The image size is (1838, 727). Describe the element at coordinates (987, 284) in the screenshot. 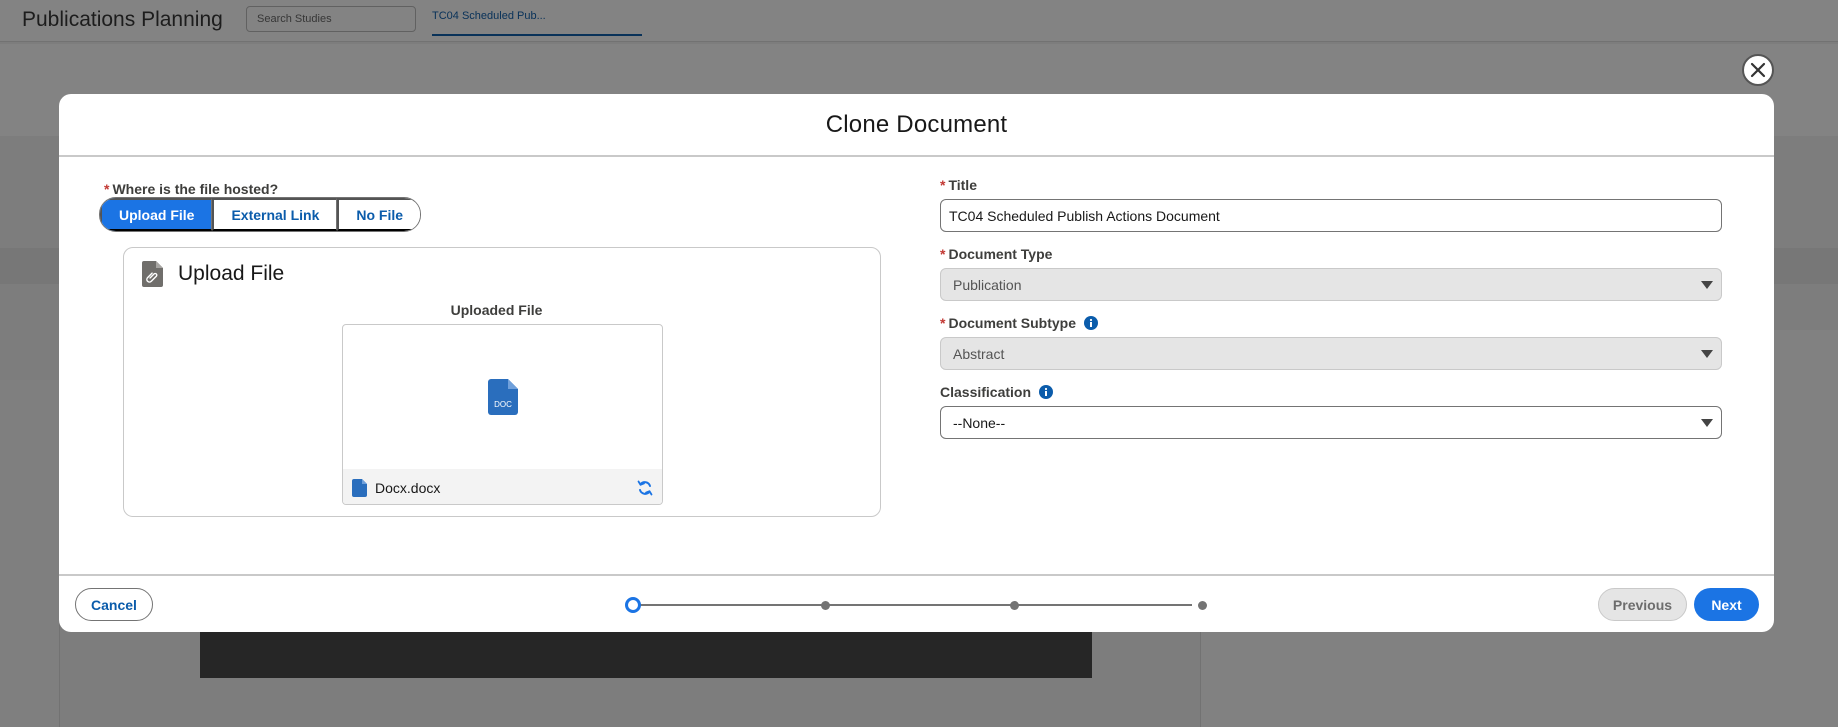

I see `document-type-value: Publication` at that location.